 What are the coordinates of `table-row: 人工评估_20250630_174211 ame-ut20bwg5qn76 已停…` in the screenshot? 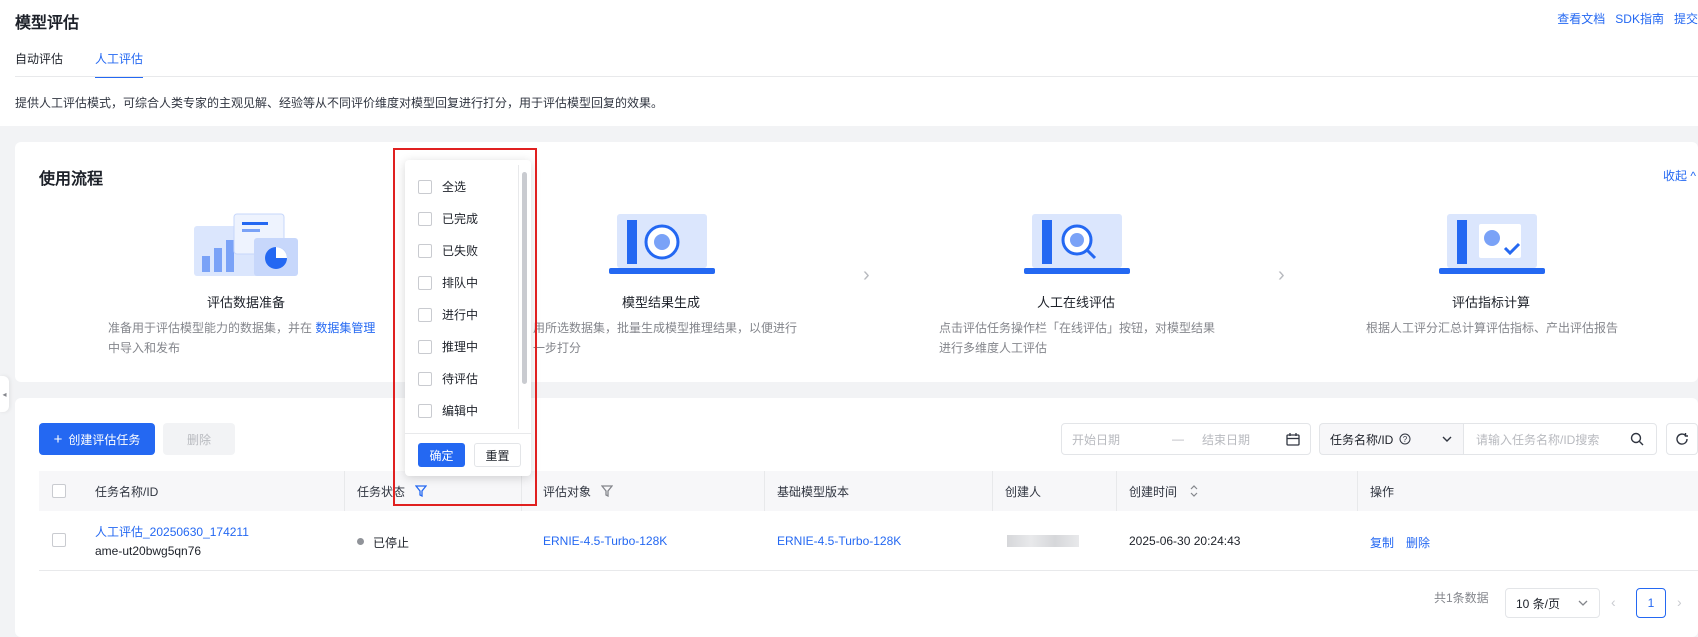 It's located at (868, 541).